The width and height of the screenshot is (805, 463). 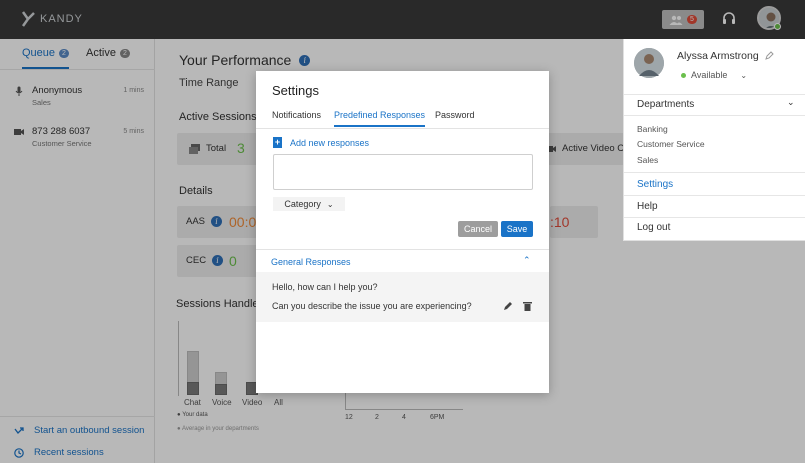 I want to click on status-selector: Available ⌄, so click(x=714, y=75).